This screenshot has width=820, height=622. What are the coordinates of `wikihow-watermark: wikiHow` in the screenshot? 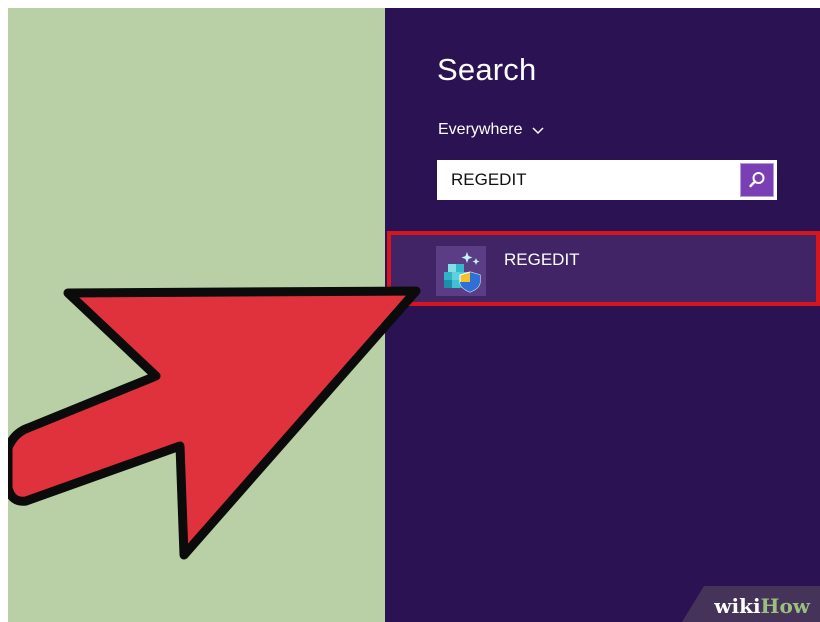 It's located at (751, 604).